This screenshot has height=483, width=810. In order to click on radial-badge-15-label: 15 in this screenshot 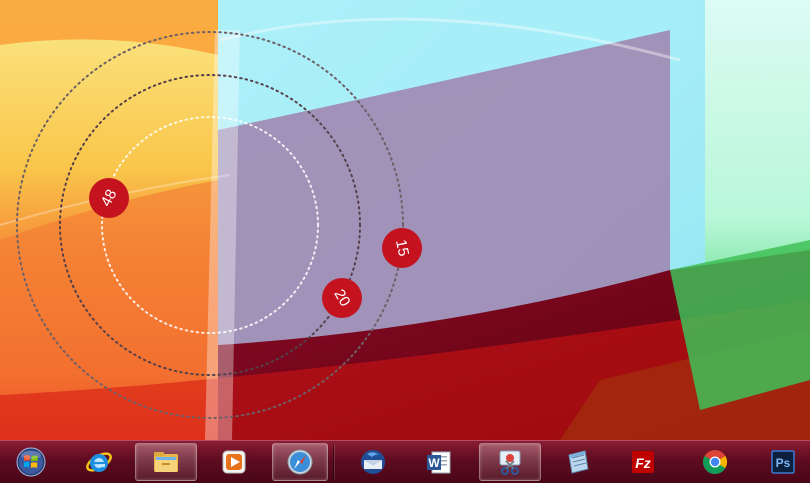, I will do `click(402, 248)`.